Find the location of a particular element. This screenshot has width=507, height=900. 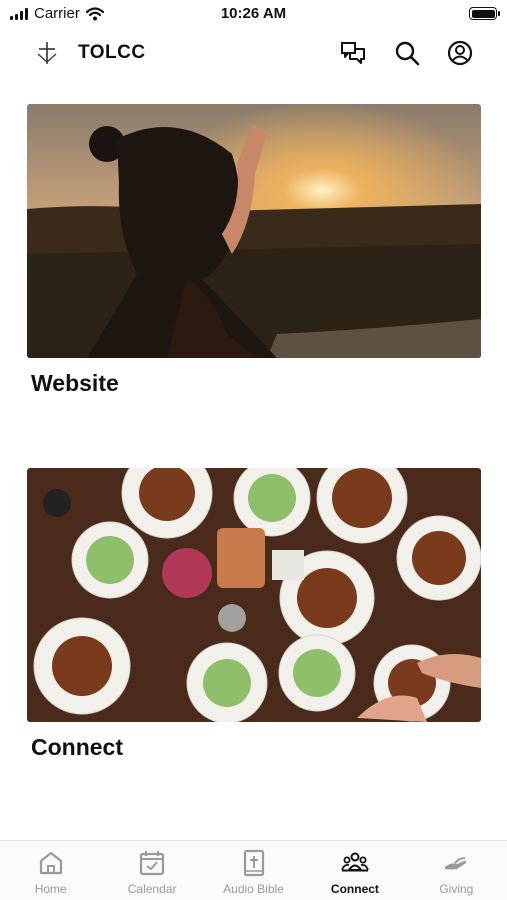

search-button is located at coordinates (407, 53).